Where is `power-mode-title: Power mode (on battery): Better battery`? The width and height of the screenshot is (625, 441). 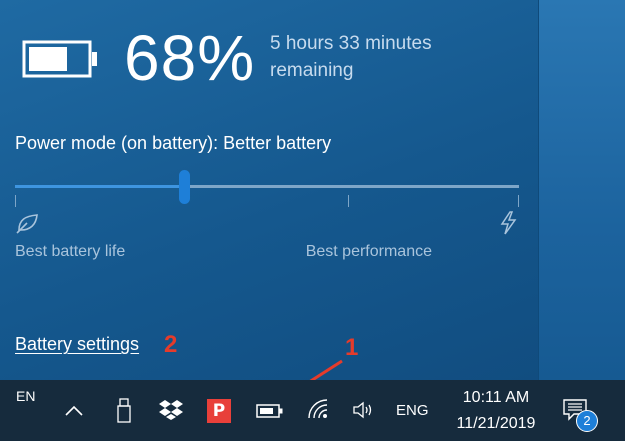
power-mode-title: Power mode (on battery): Better battery is located at coordinates (173, 143).